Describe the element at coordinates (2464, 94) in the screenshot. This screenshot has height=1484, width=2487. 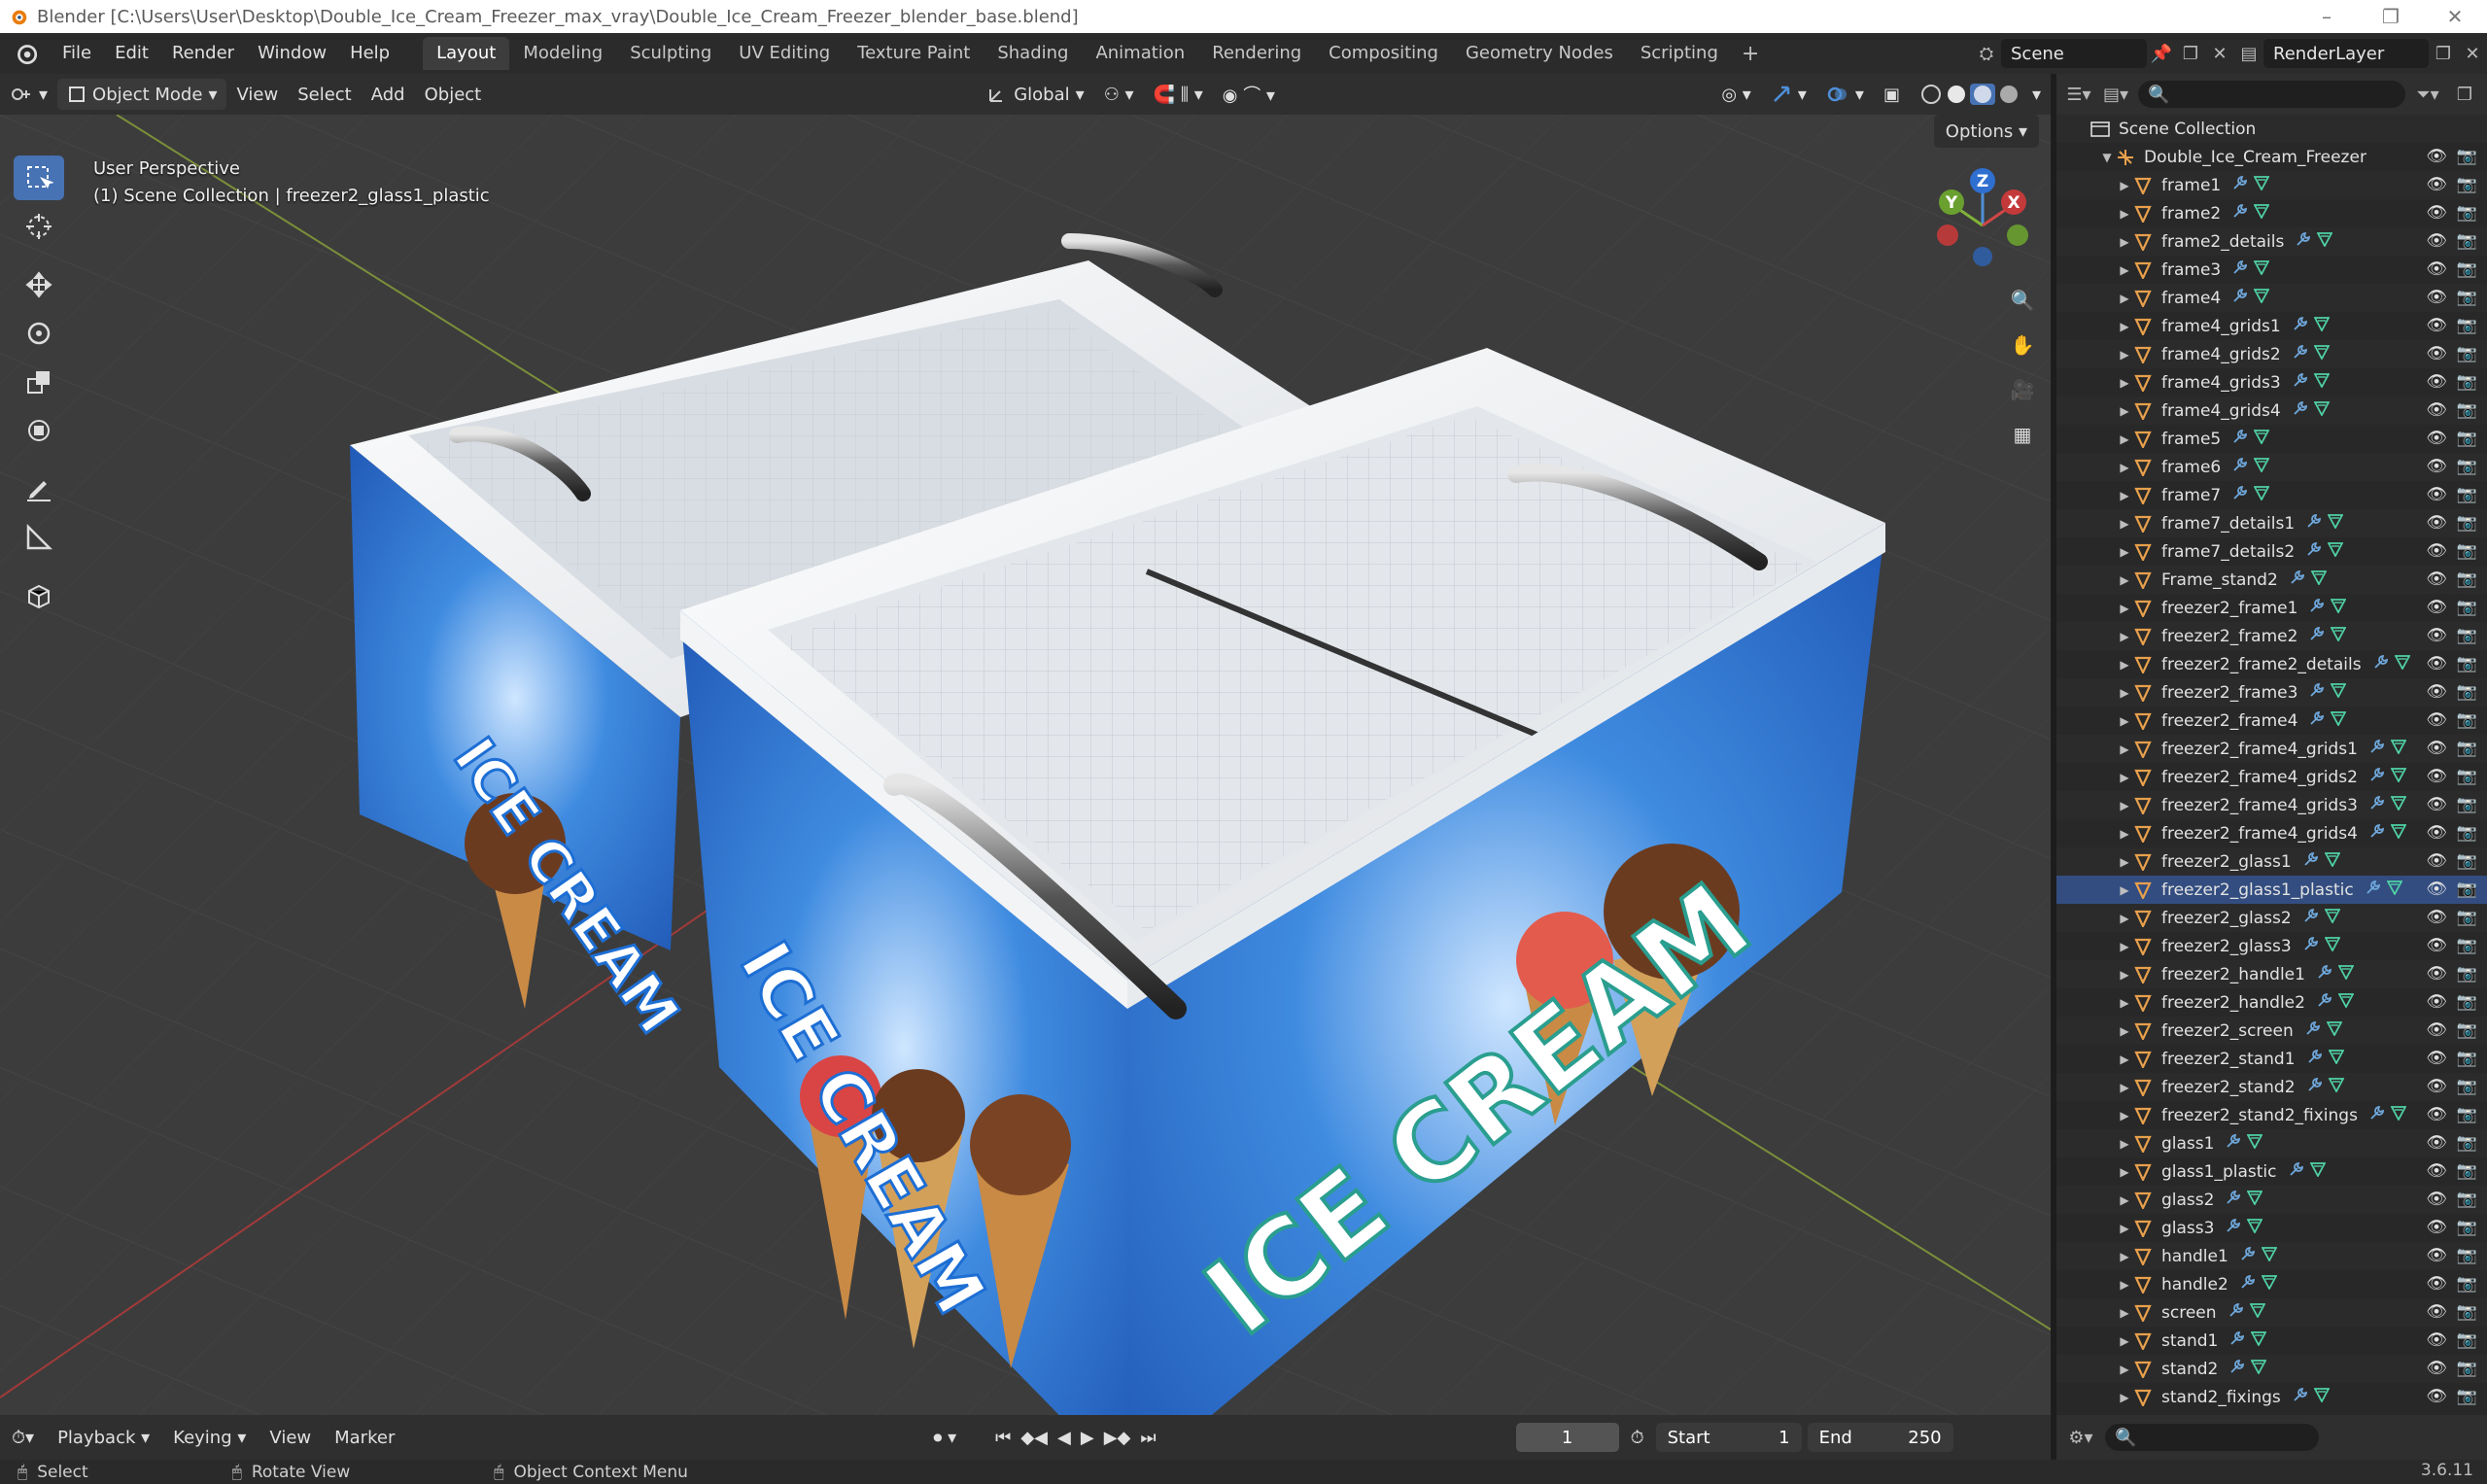
I see `new-collection-icon: ❐` at that location.